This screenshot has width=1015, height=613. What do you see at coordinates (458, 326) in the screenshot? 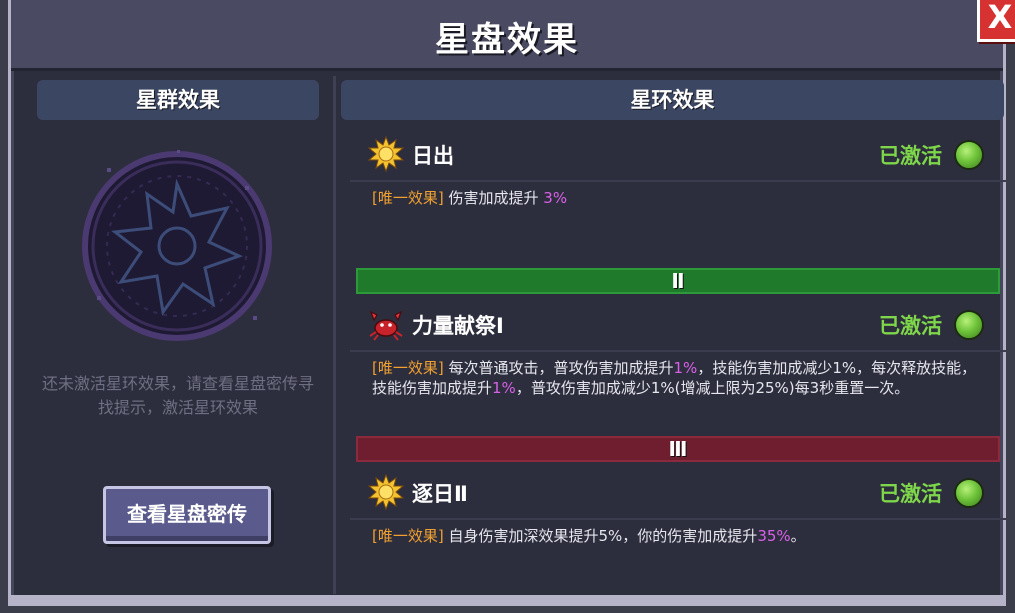
I see `effect-name: 力量献祭Ⅰ` at bounding box center [458, 326].